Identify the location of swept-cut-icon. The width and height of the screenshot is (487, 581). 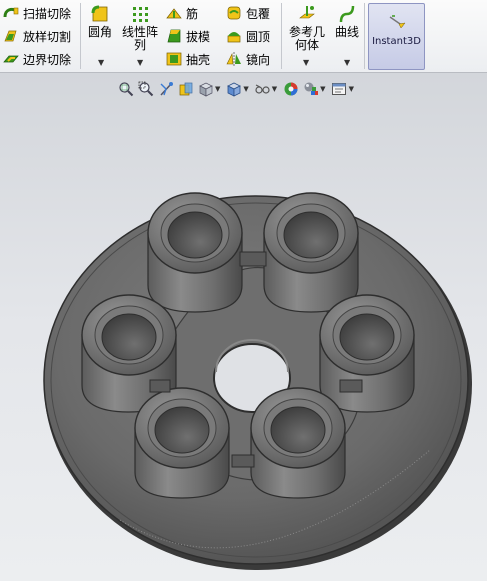
(11, 12).